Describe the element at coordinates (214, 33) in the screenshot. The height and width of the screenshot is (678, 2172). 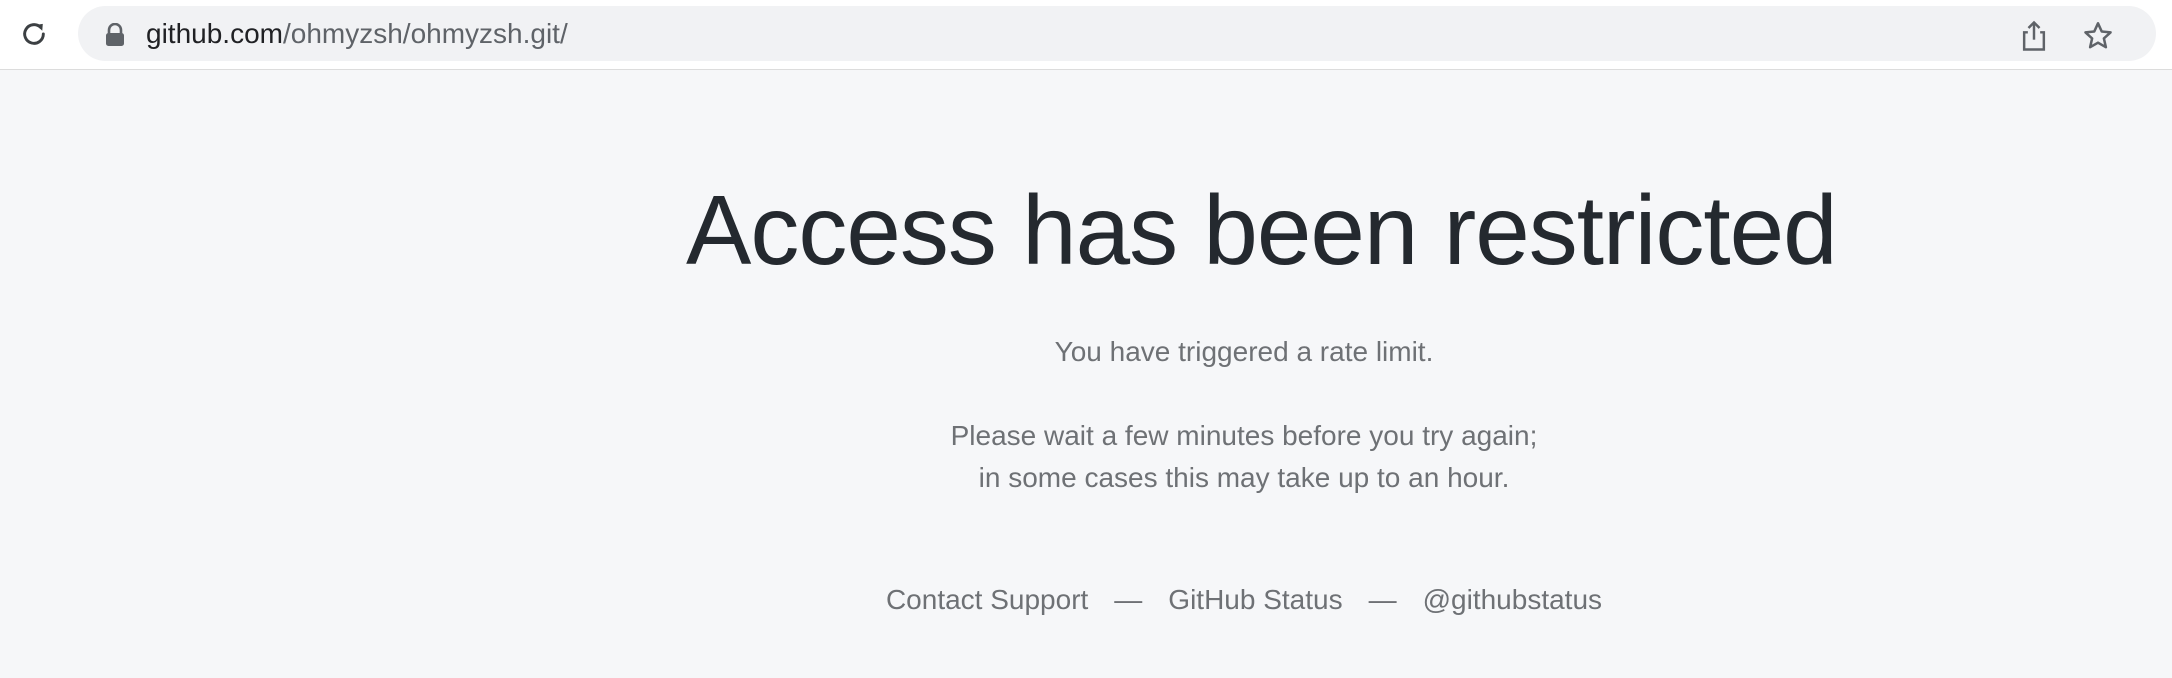
I see `url-host: github.com` at that location.